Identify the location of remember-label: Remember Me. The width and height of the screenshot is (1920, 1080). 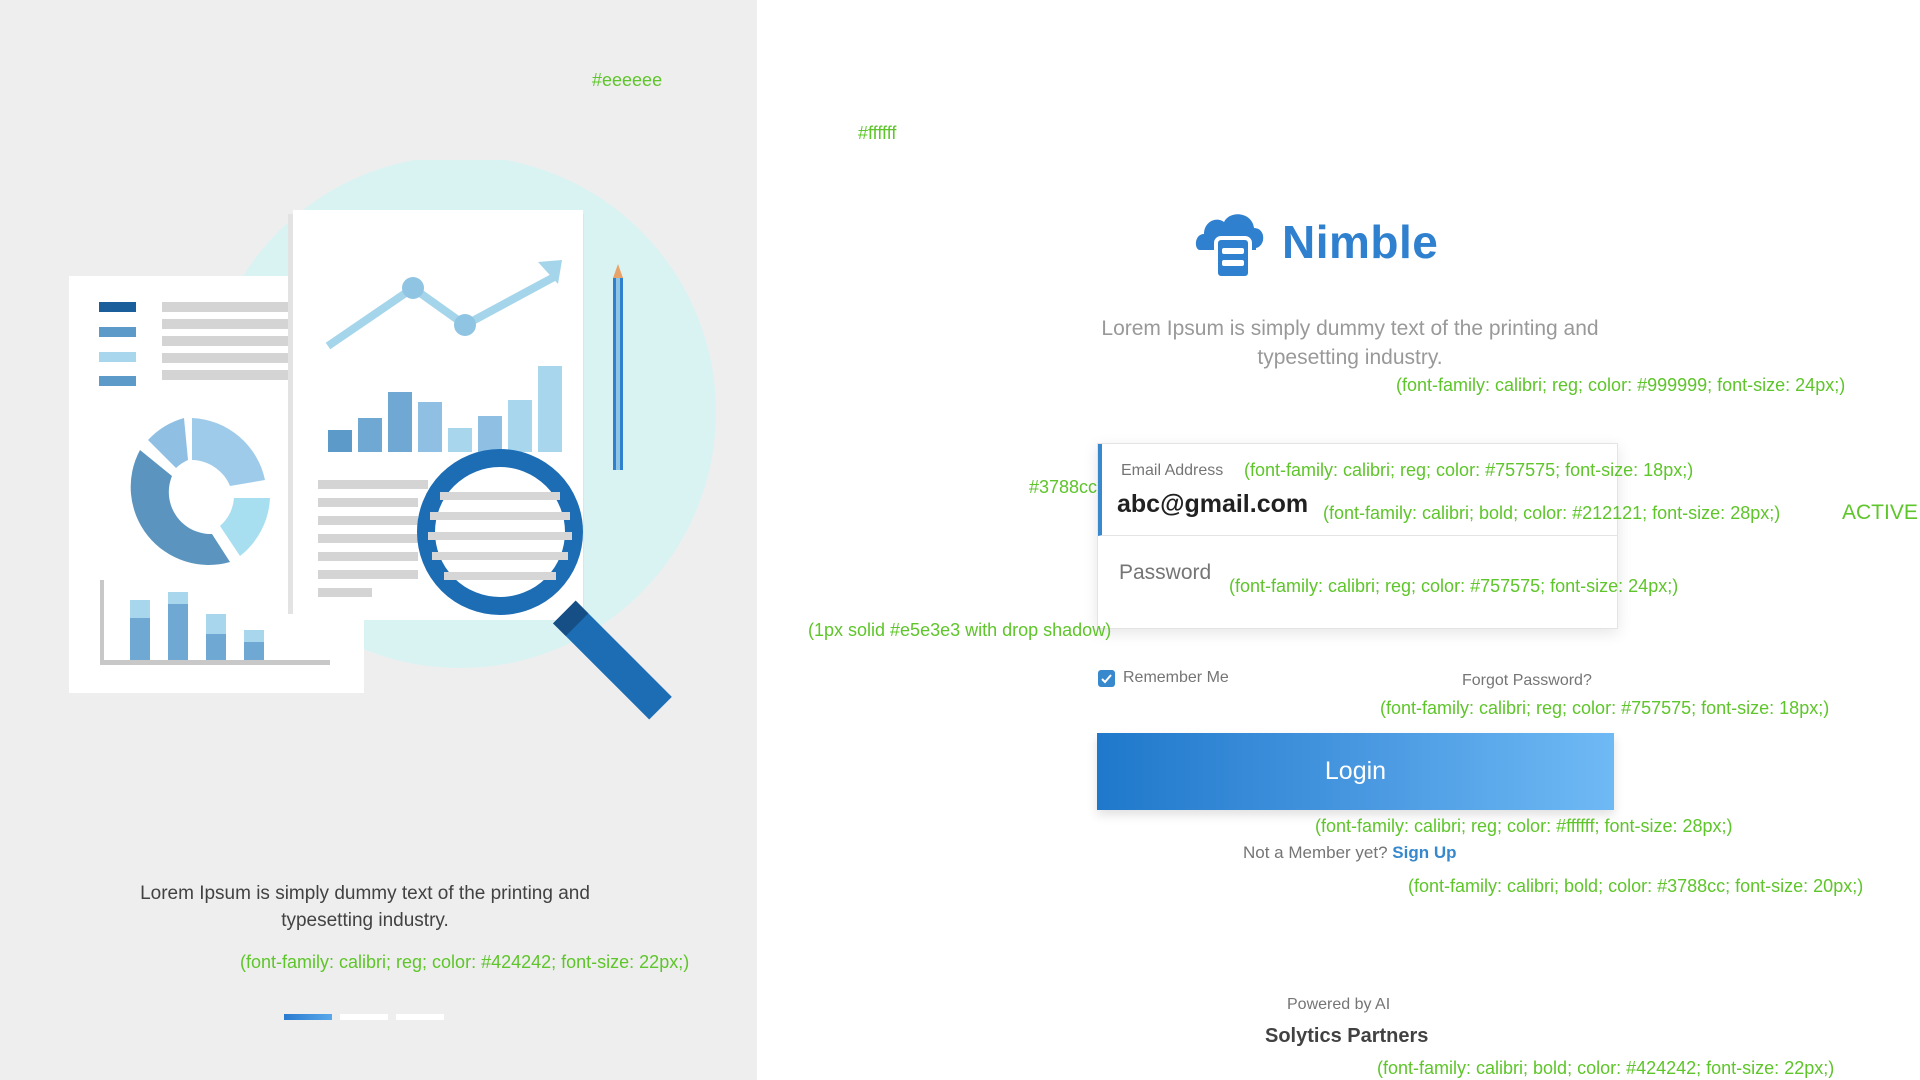
(1176, 677).